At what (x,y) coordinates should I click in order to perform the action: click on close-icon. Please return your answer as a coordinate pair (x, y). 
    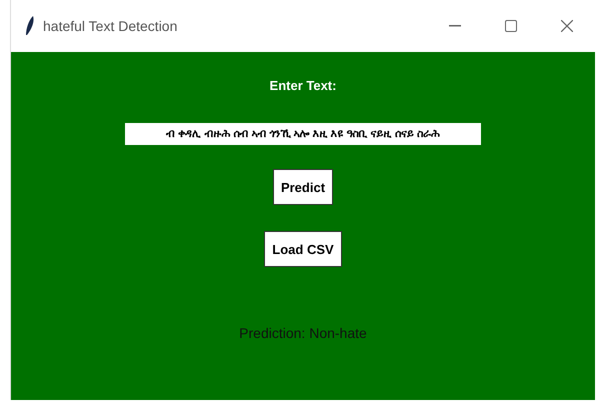
    Looking at the image, I should click on (567, 26).